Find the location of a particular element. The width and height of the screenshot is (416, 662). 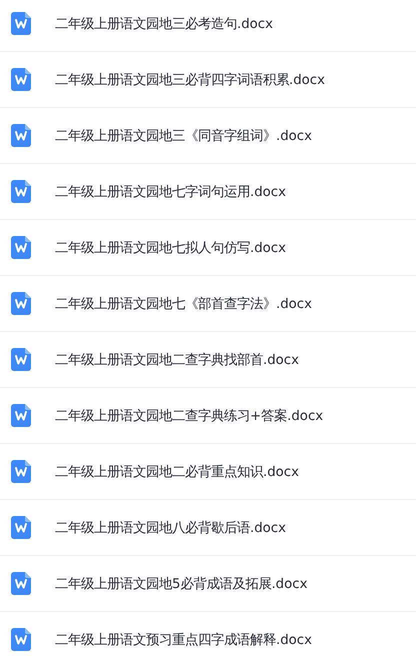

file-name: 二年级上册语文园地5必背成语及拓展.docx is located at coordinates (181, 583).